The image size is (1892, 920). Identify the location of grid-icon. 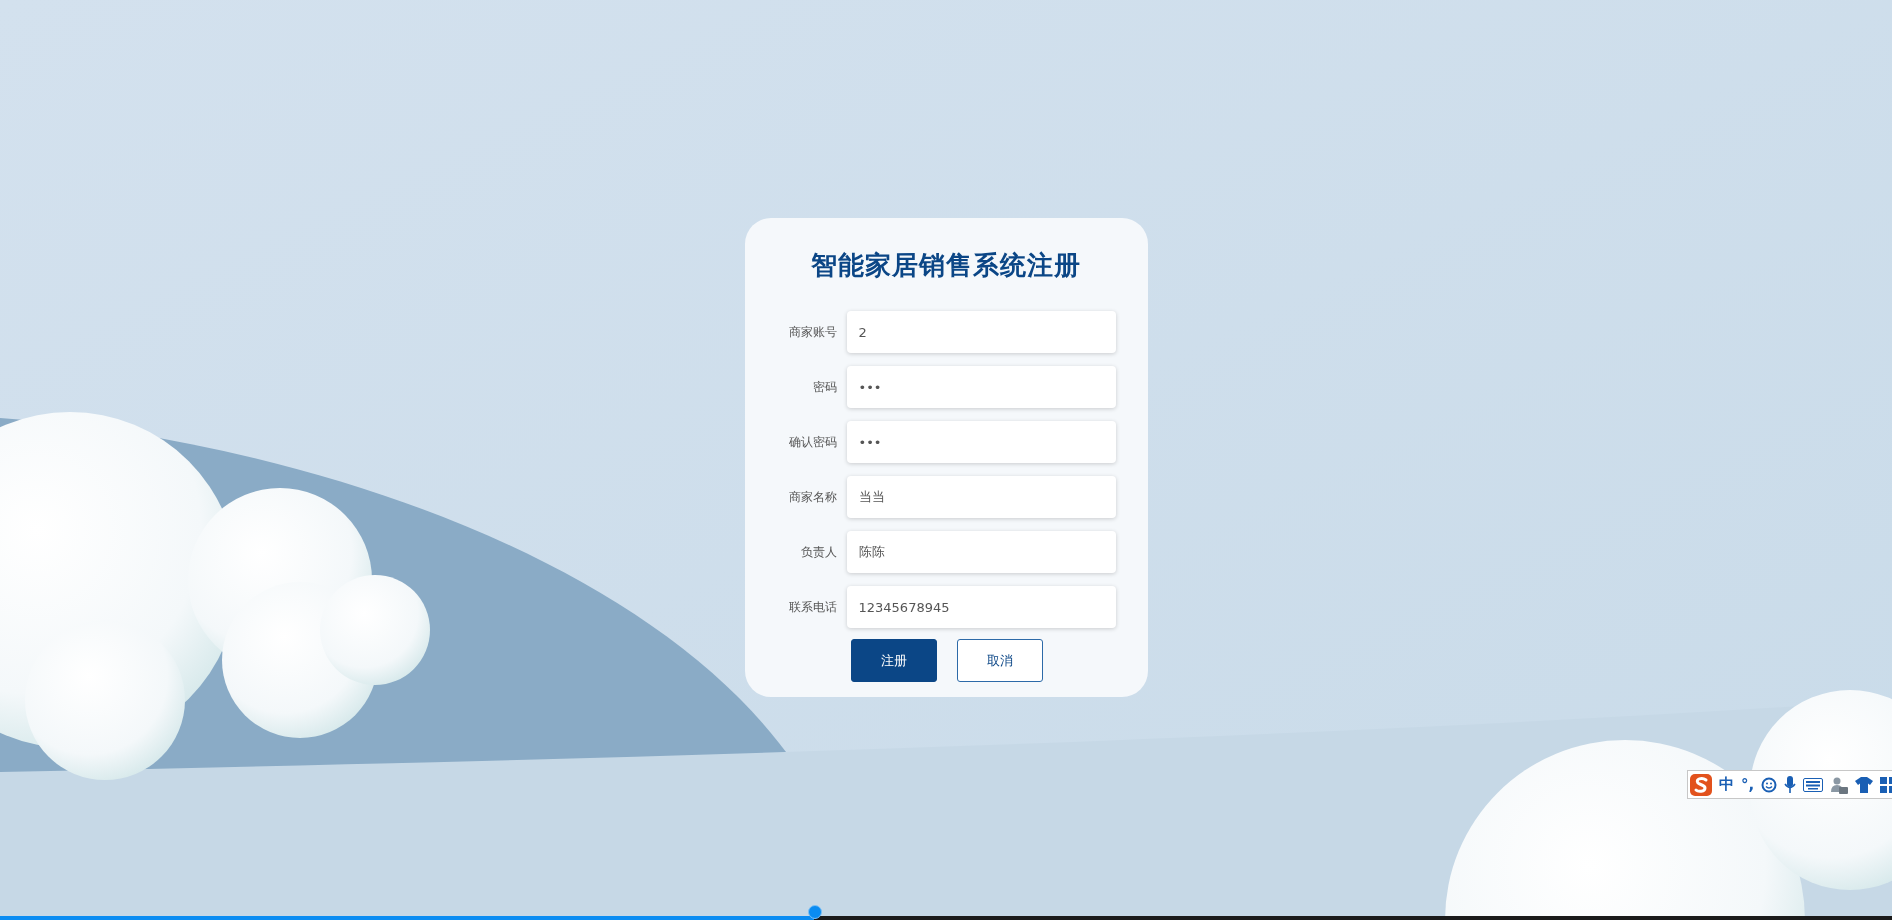
(1886, 784).